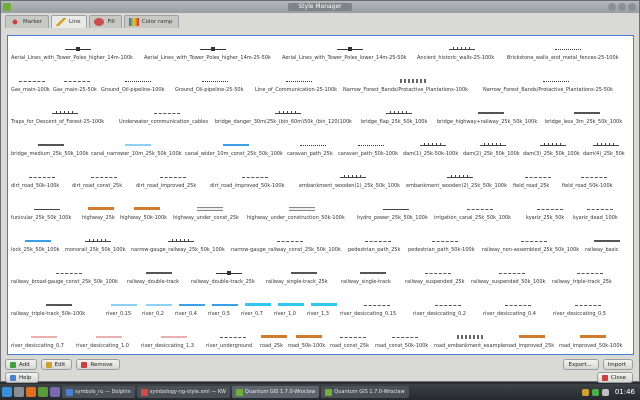  I want to click on symbol-list-item: bridge_medium_25k_50k_100k, so click(51, 151).